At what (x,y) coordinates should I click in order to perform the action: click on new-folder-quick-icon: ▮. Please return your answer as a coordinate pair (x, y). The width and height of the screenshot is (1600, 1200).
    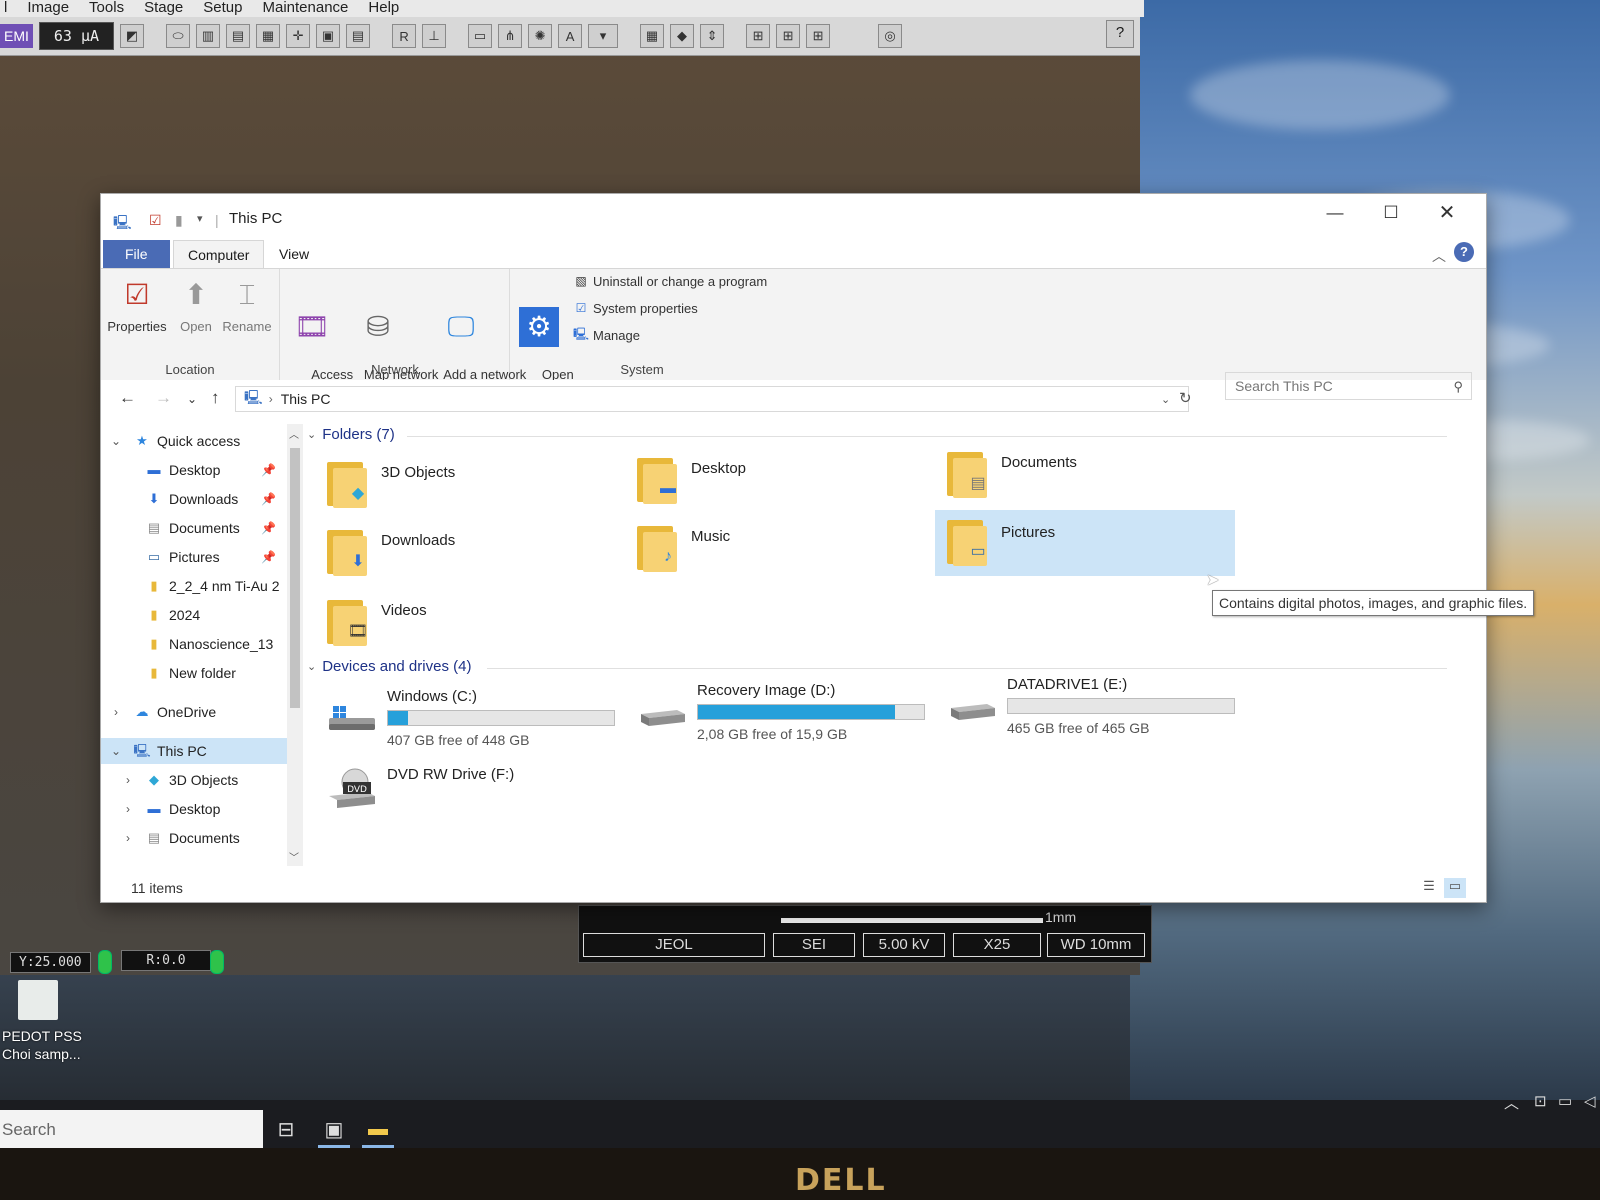
    Looking at the image, I should click on (179, 220).